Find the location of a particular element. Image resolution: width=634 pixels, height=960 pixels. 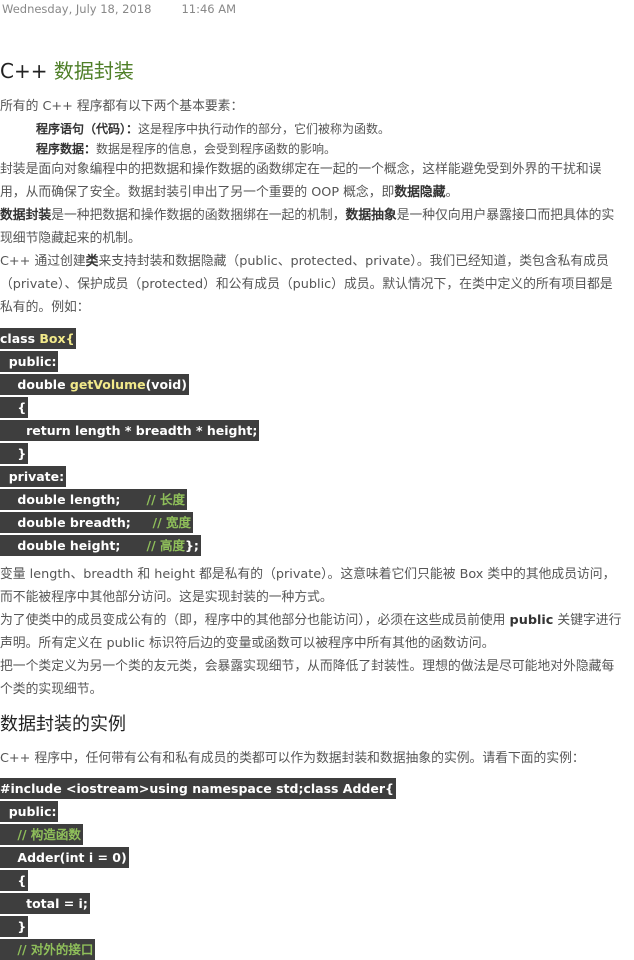

code-comment: // 高度 is located at coordinates (165, 545).